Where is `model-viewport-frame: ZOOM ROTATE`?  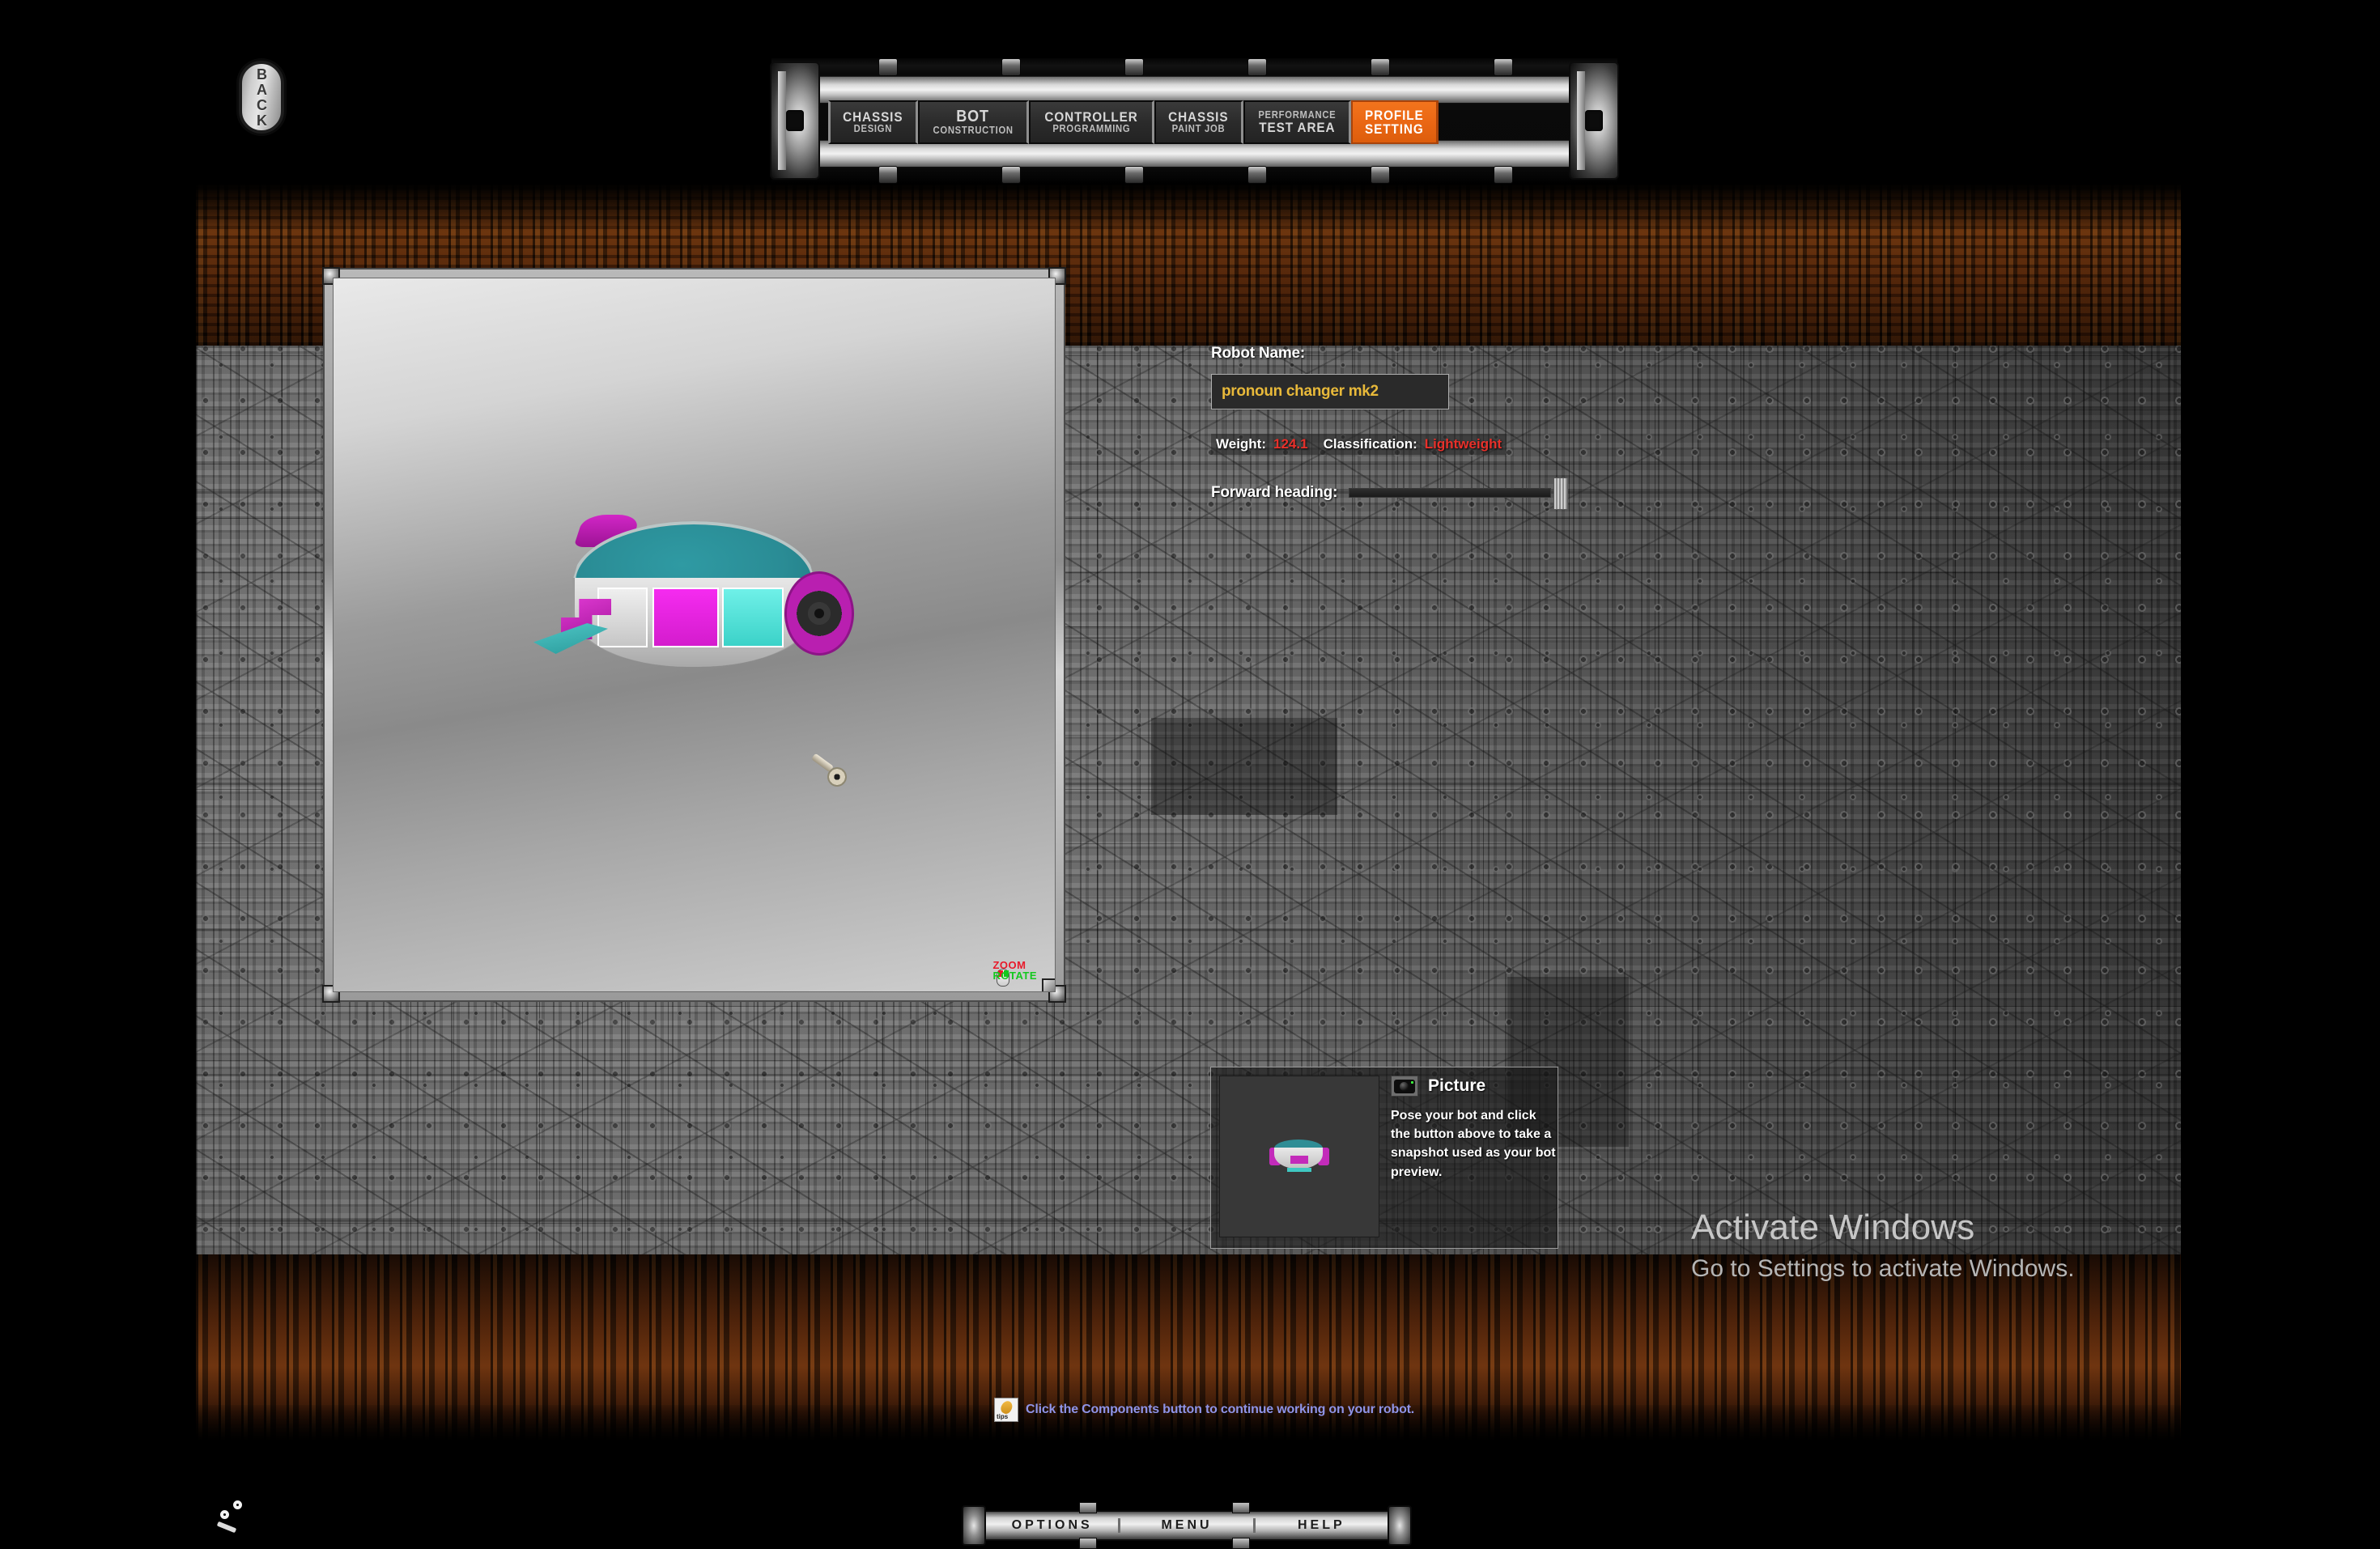
model-viewport-frame: ZOOM ROTATE is located at coordinates (694, 635).